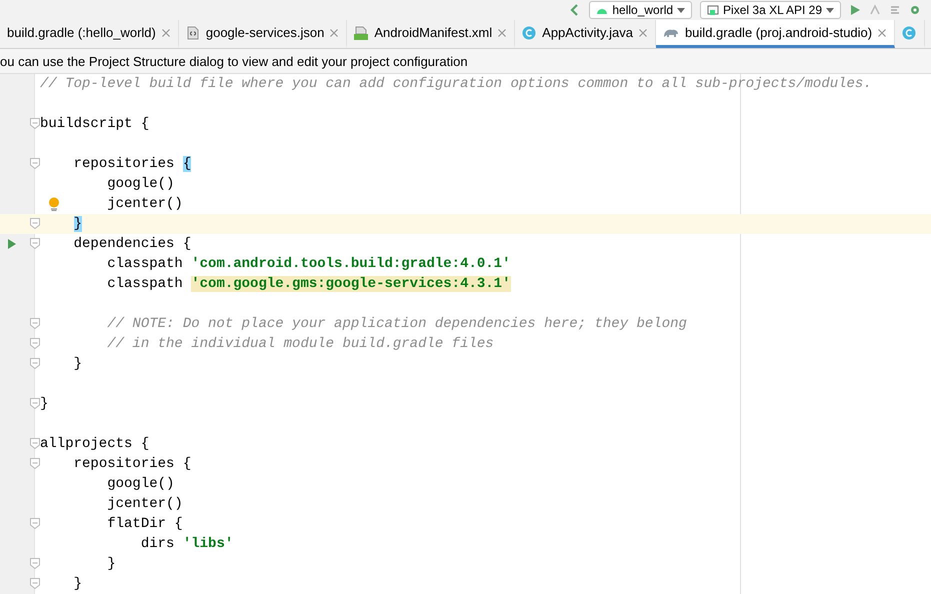 This screenshot has height=594, width=931. I want to click on list-icon, so click(895, 10).